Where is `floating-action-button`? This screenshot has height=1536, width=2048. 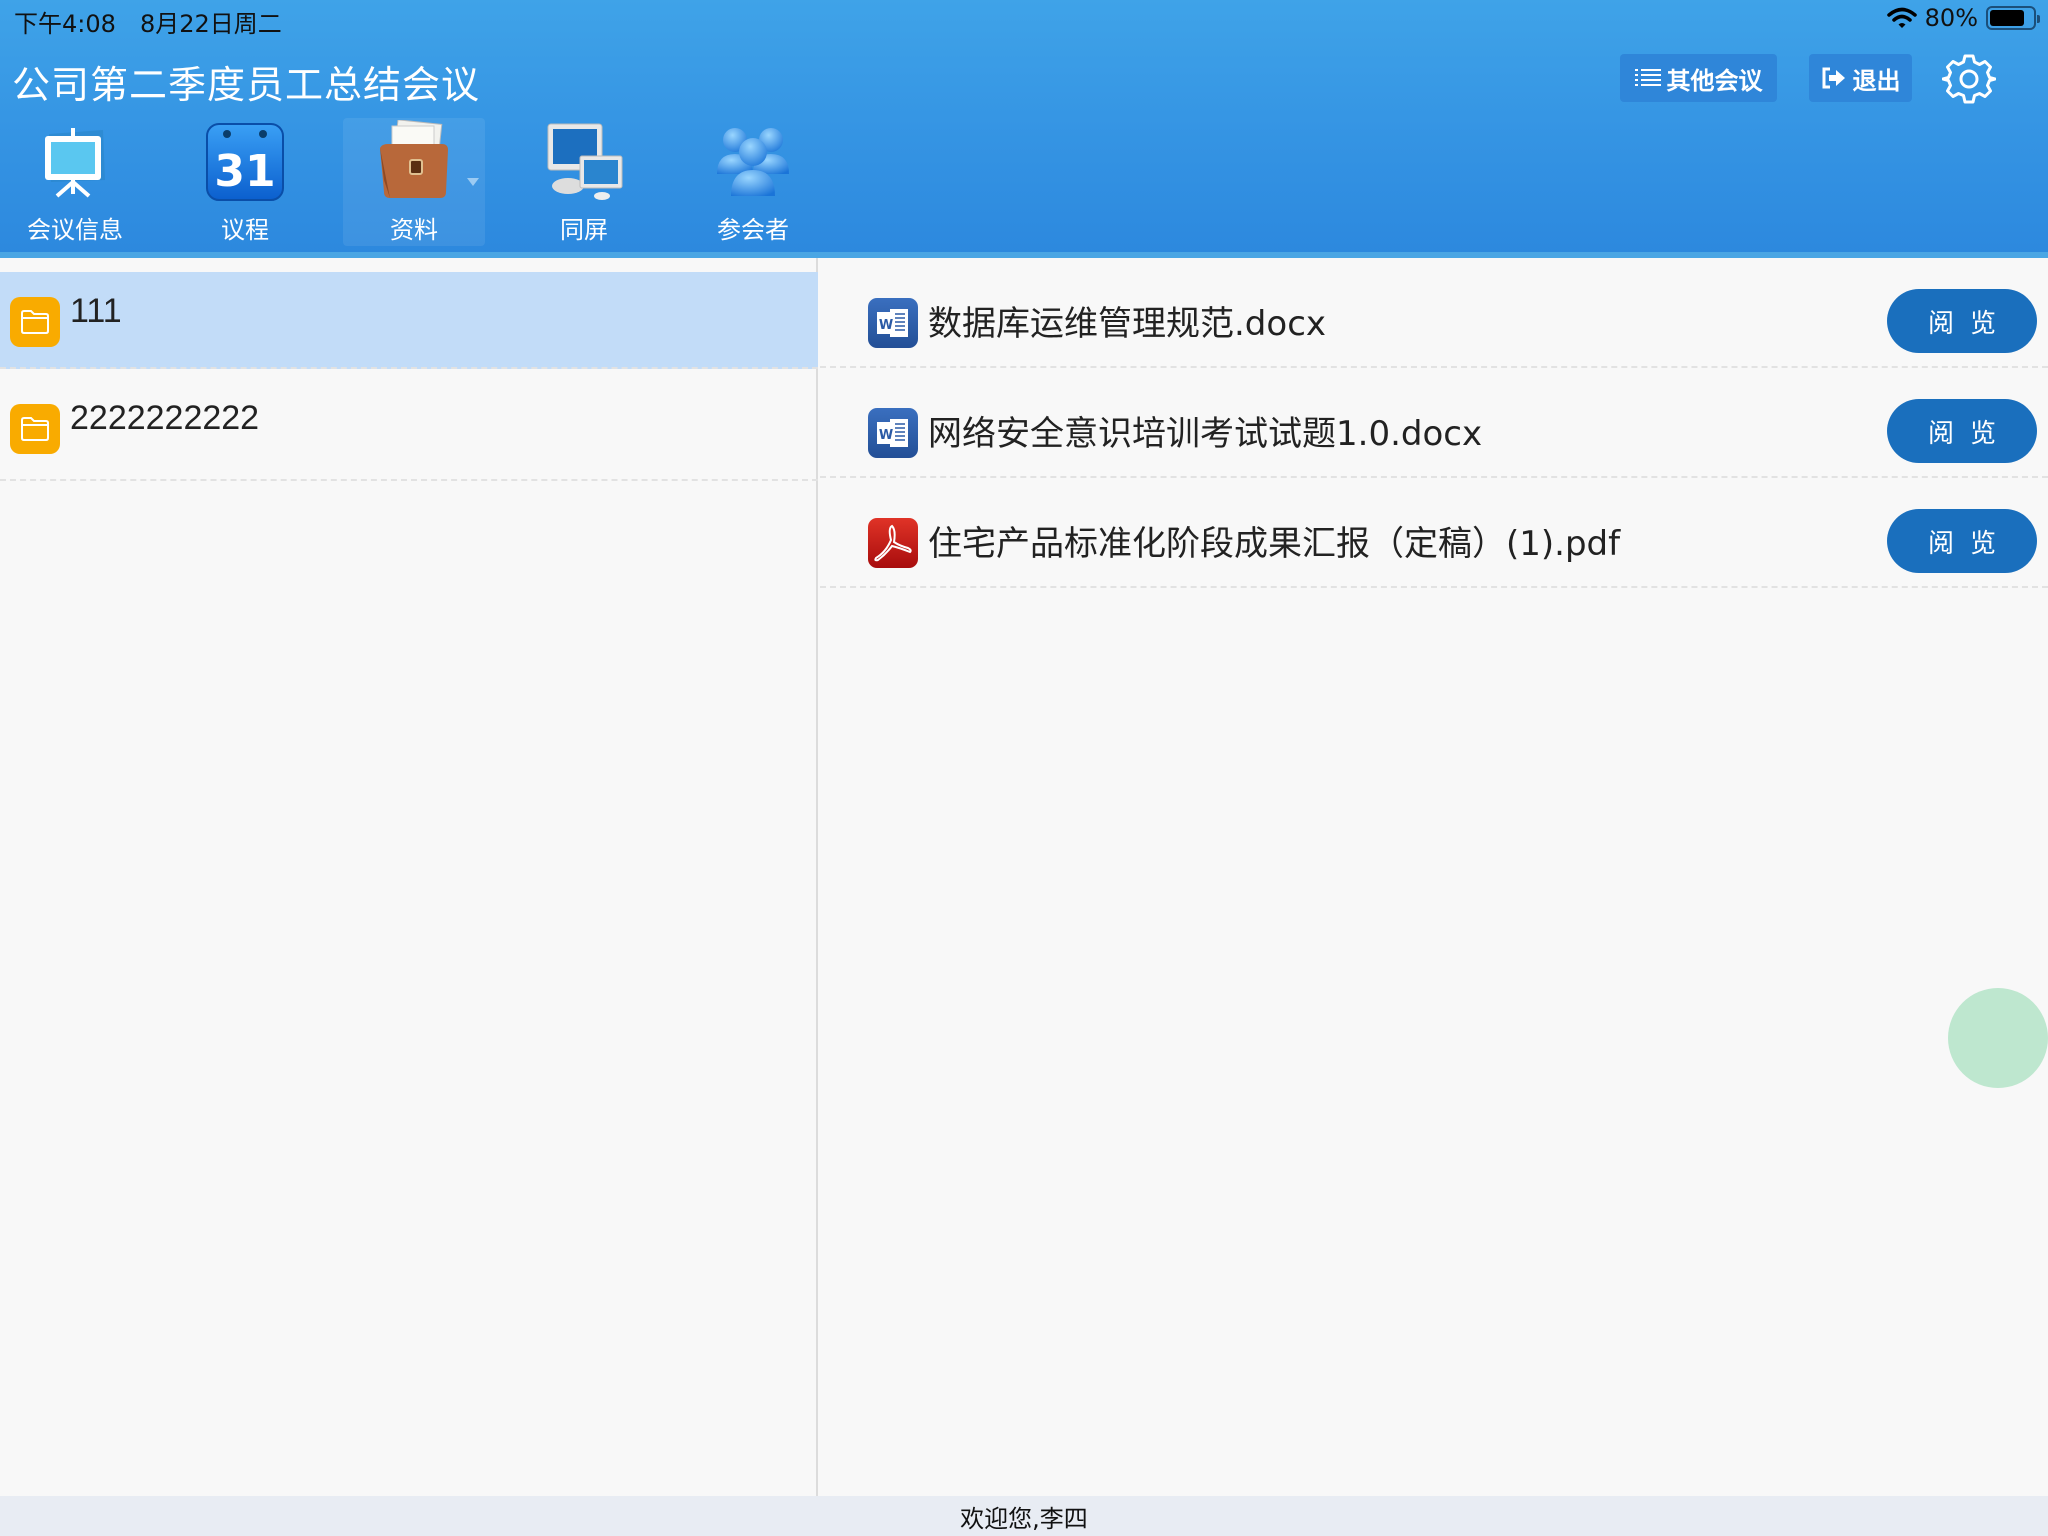
floating-action-button is located at coordinates (1998, 1038).